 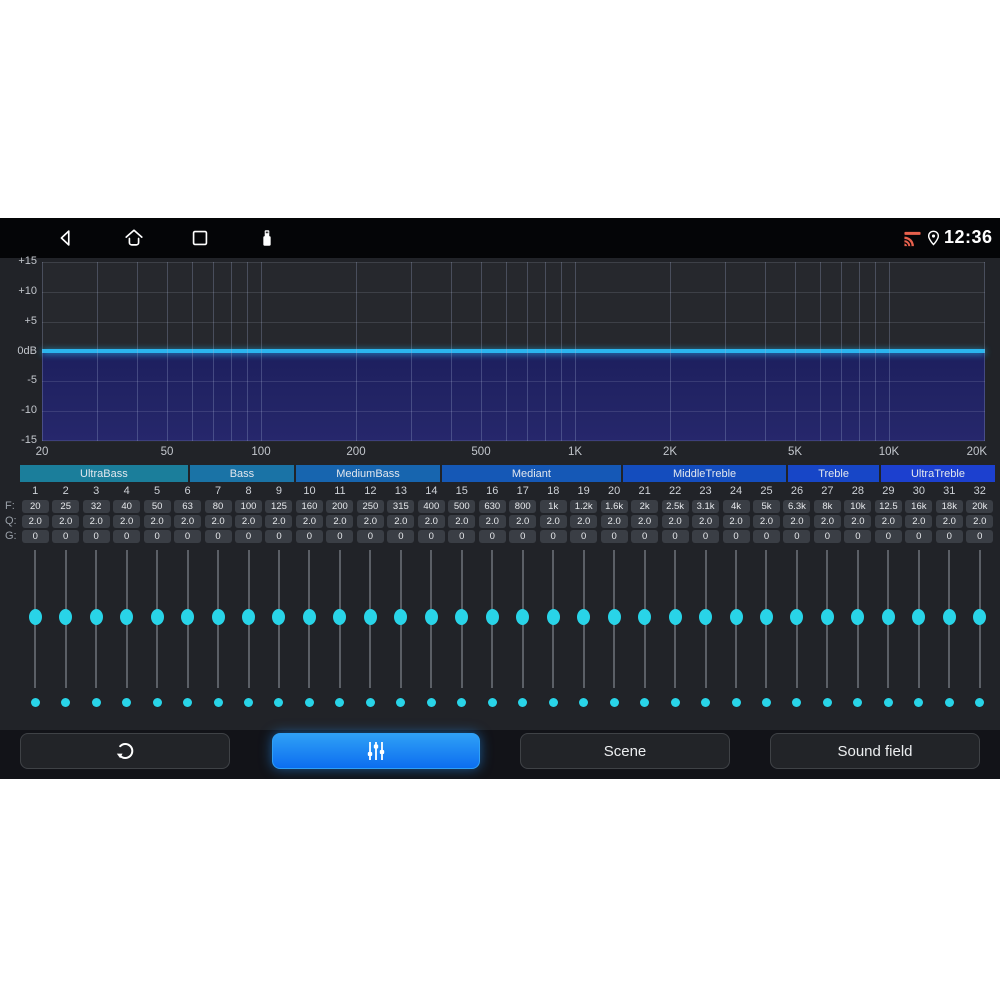 I want to click on channel-number: 12, so click(x=370, y=491).